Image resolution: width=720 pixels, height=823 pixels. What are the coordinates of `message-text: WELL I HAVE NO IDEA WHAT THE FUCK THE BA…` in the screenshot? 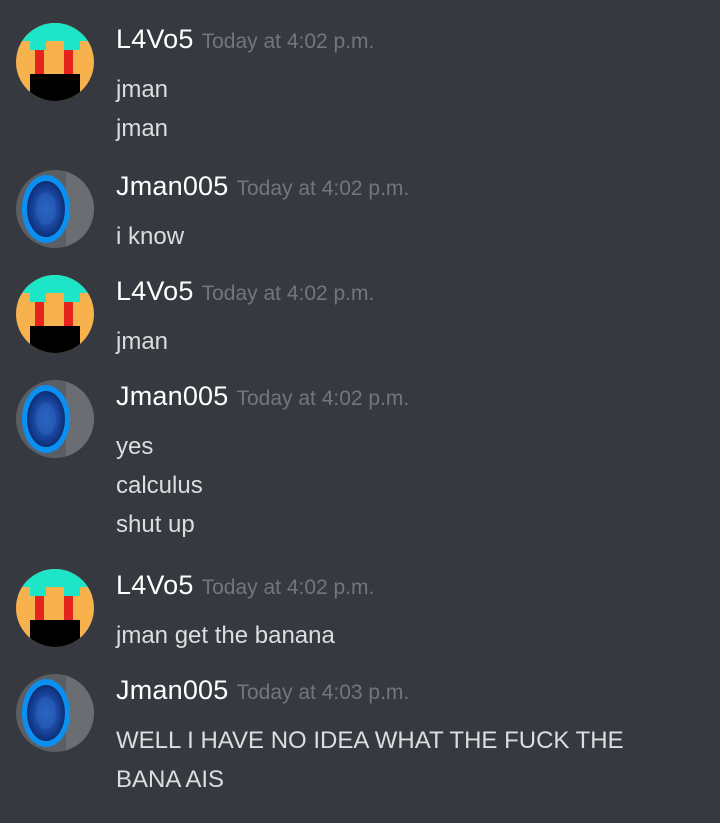 It's located at (373, 760).